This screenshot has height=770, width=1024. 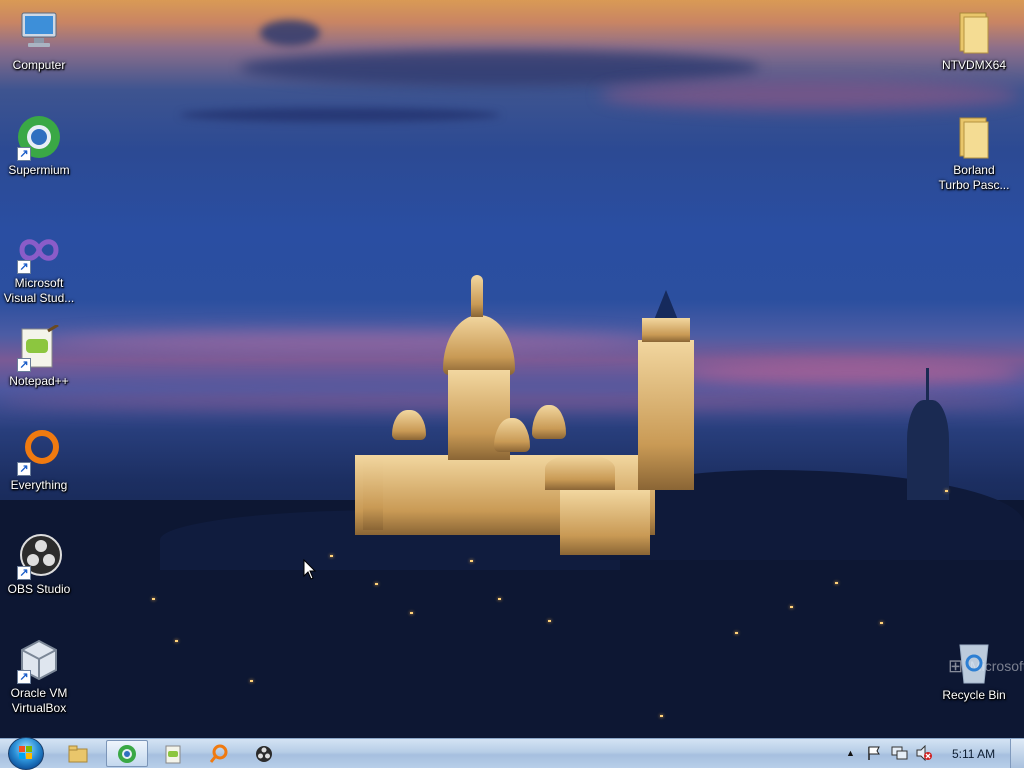 I want to click on desktop-icon-notepad-plus-plus: ↗ Notepad++, so click(x=39, y=356).